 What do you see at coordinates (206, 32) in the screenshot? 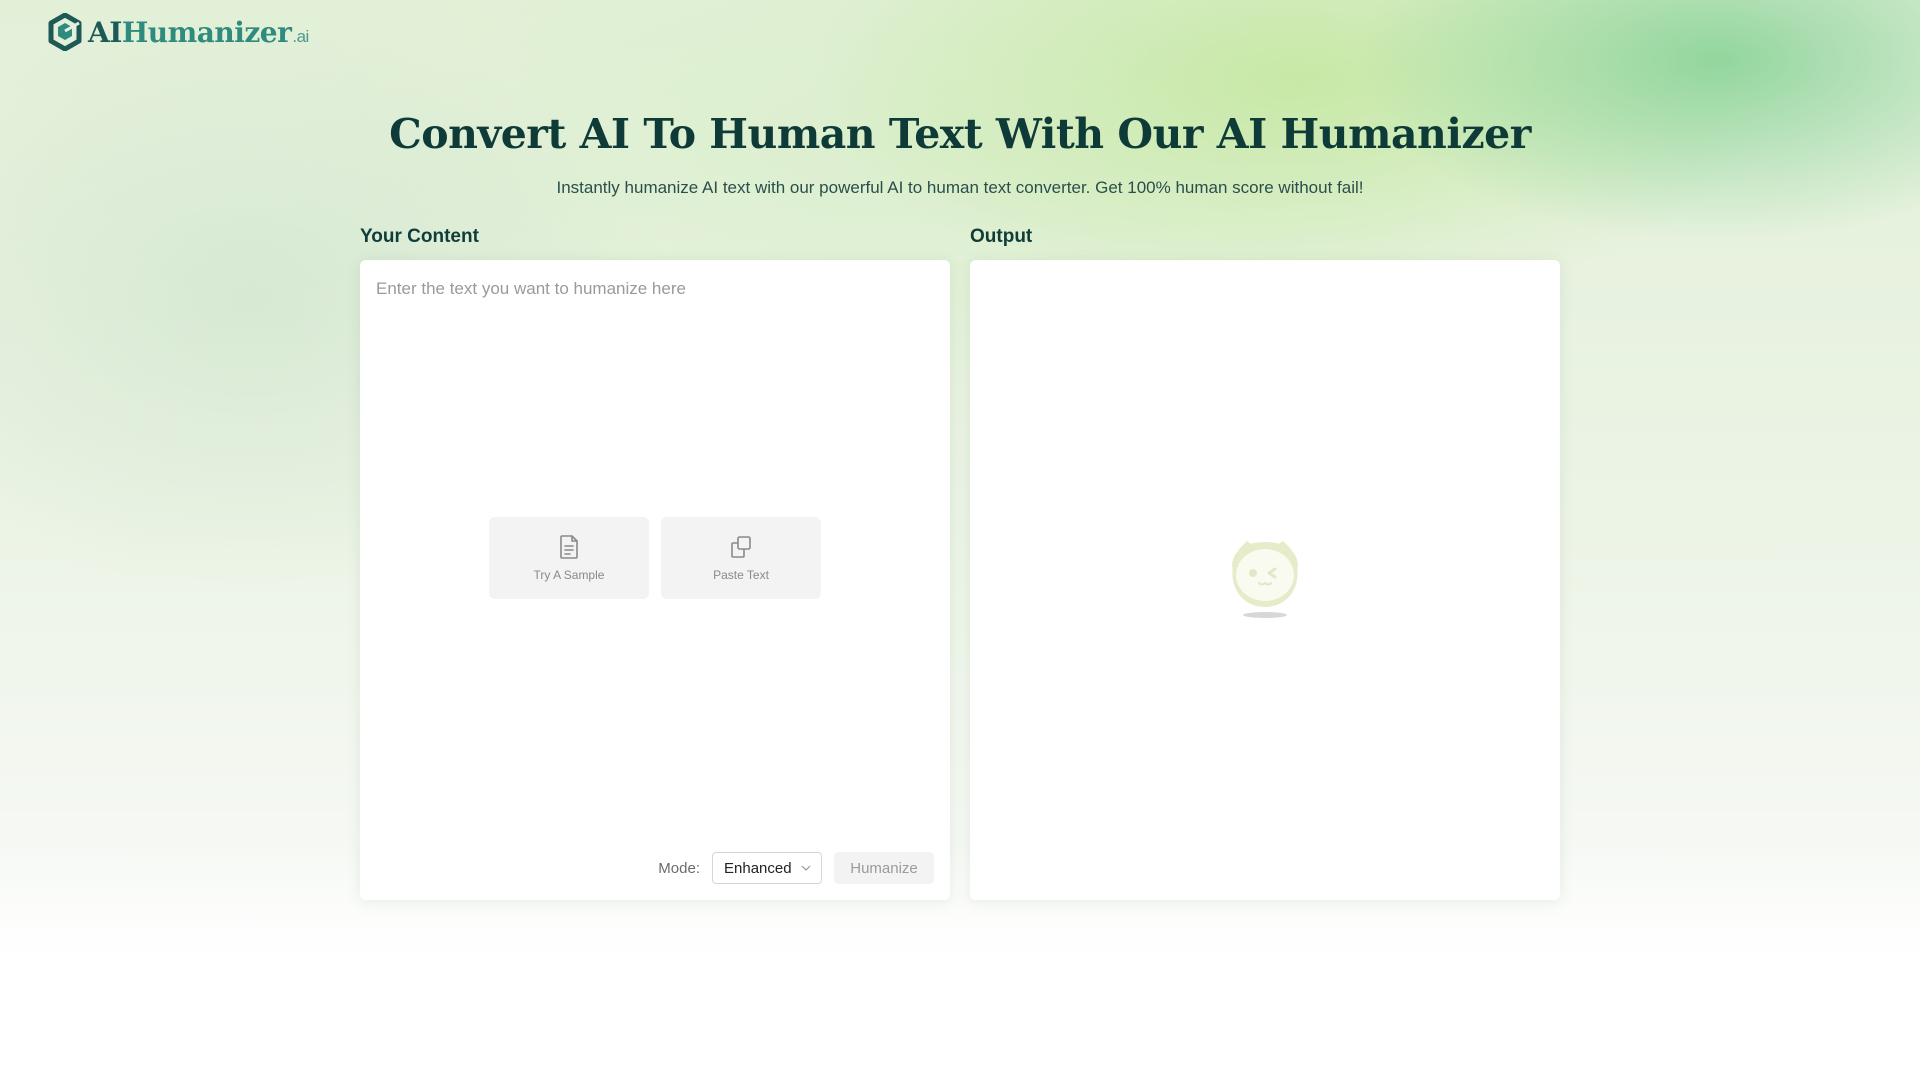
I see `logo-text-humanizer: Humanizer` at bounding box center [206, 32].